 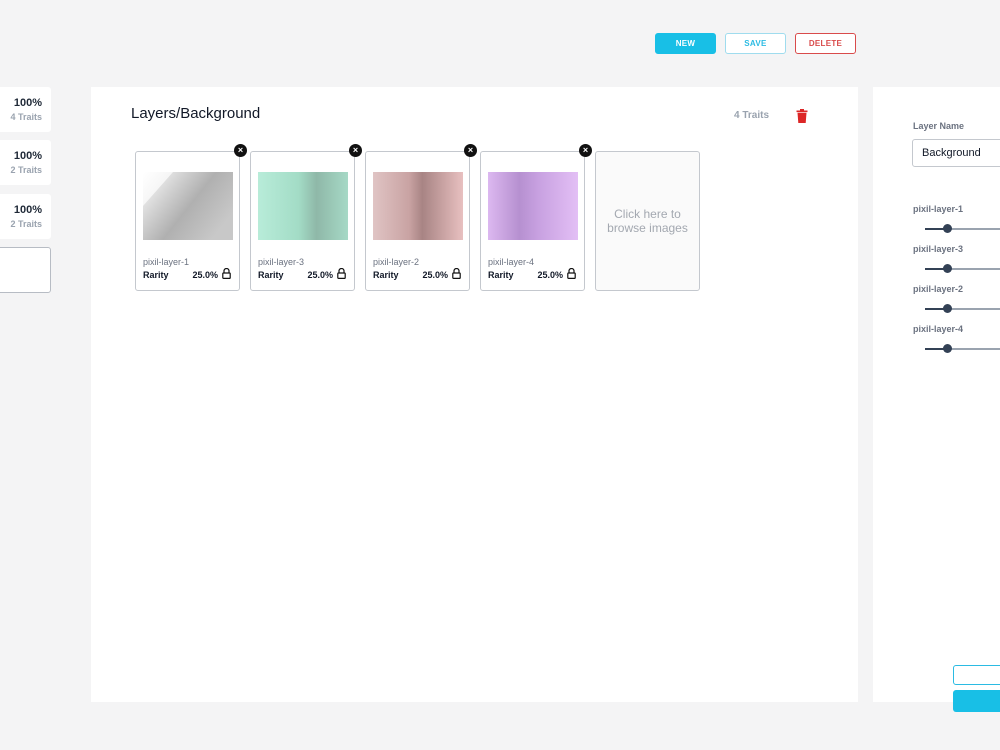 I want to click on slider-label: pixil-layer-3, so click(x=938, y=249).